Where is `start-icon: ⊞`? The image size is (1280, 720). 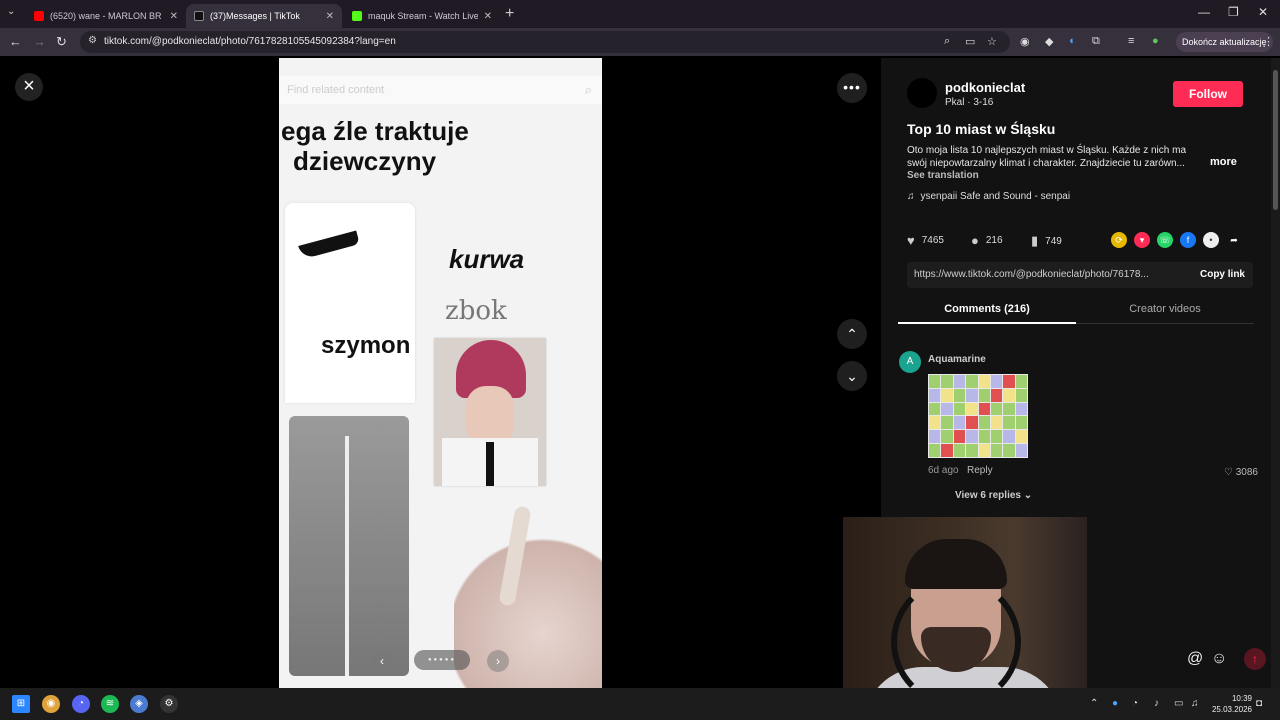
start-icon: ⊞ is located at coordinates (21, 704).